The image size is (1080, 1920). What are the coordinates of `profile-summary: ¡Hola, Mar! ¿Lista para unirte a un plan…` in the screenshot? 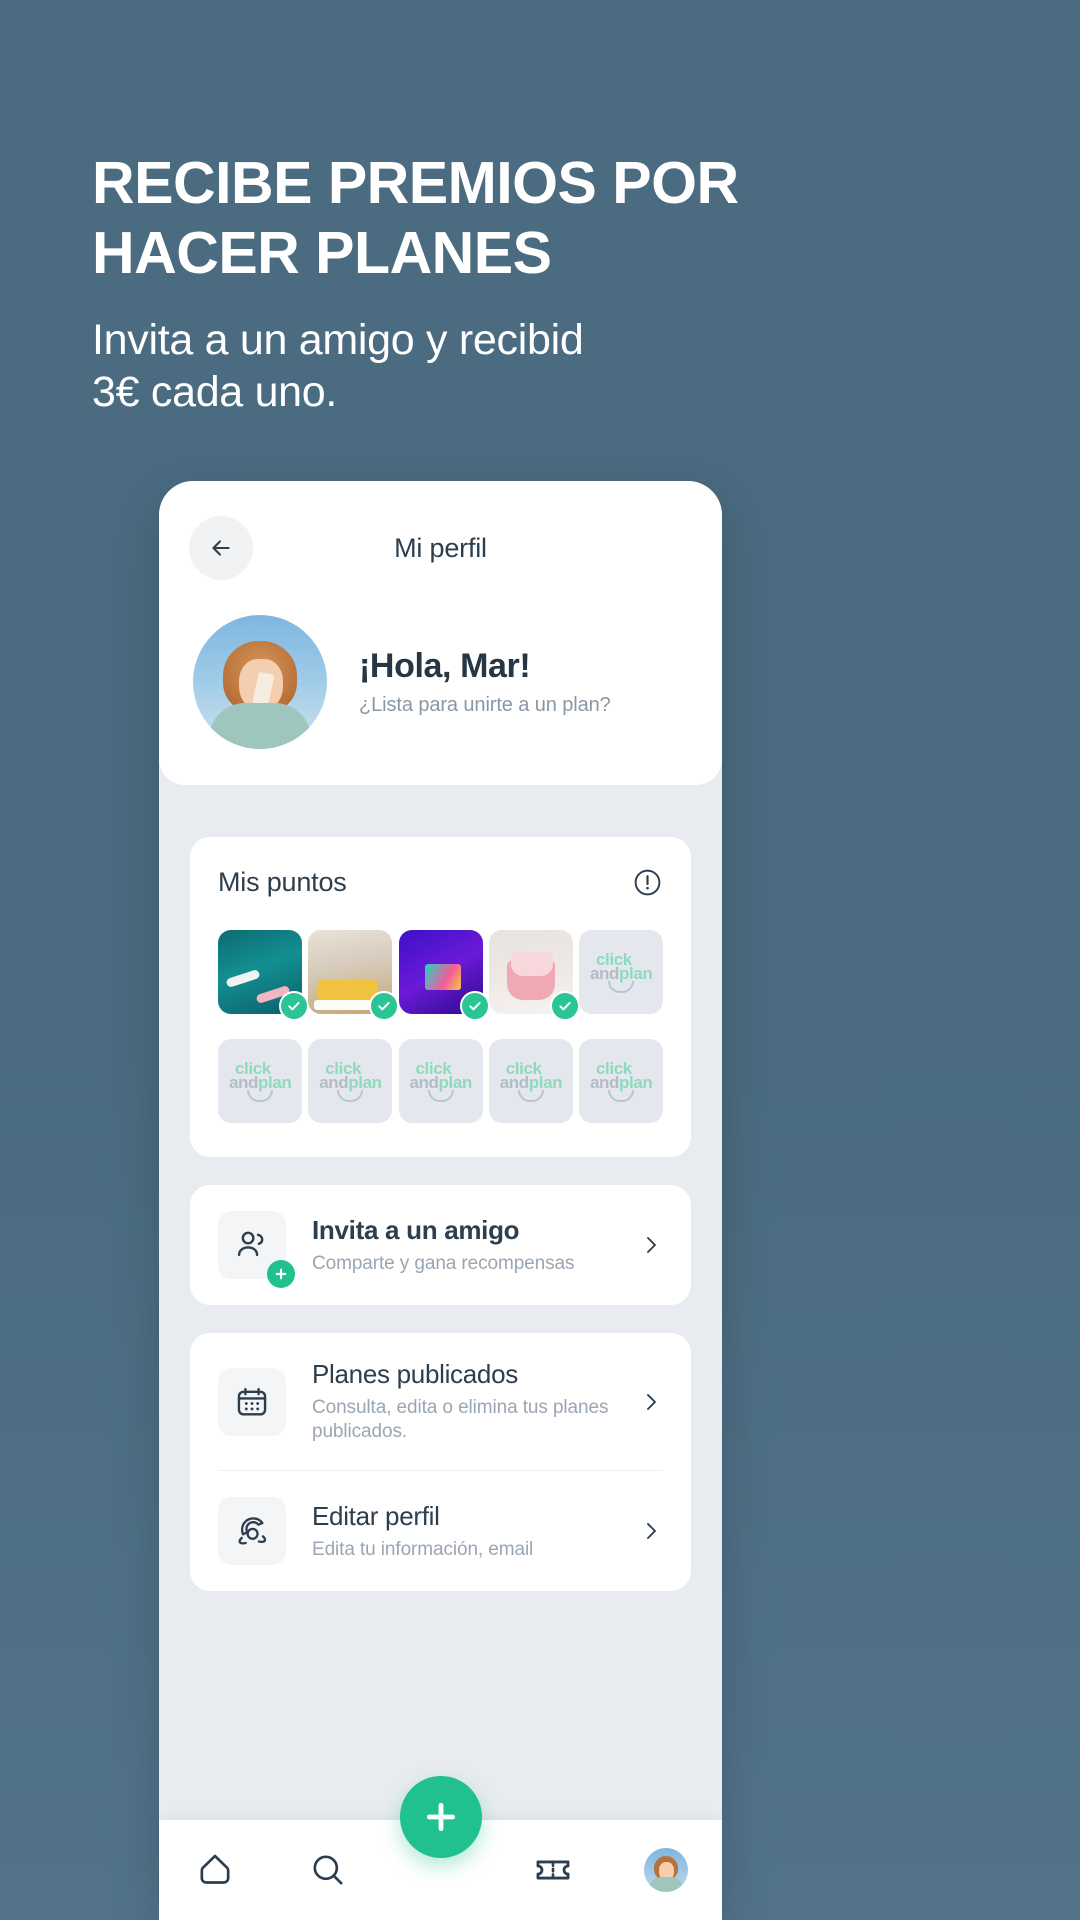 It's located at (440, 669).